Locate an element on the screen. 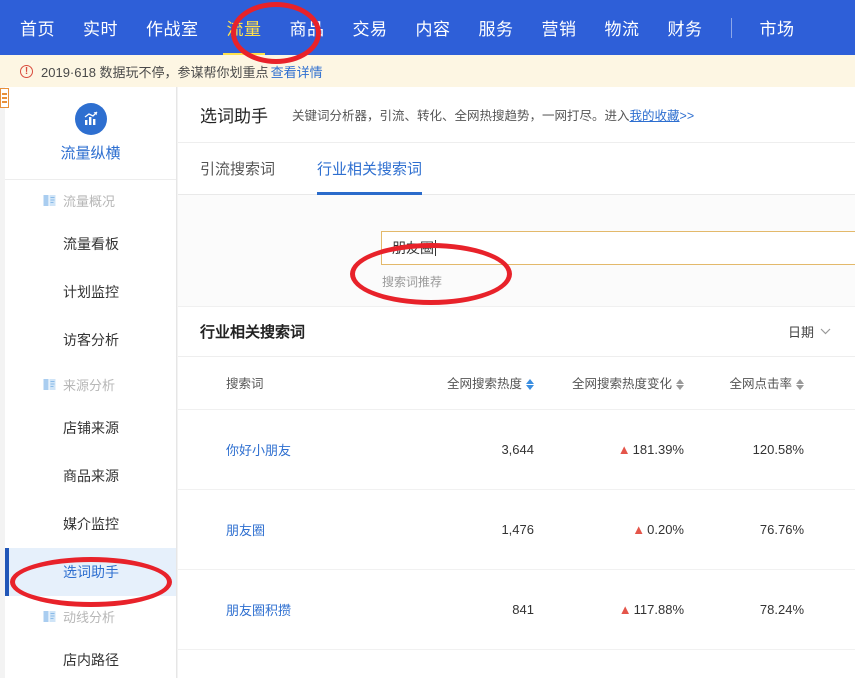 The height and width of the screenshot is (678, 855). table-column-label: 全网点击率 is located at coordinates (760, 384).